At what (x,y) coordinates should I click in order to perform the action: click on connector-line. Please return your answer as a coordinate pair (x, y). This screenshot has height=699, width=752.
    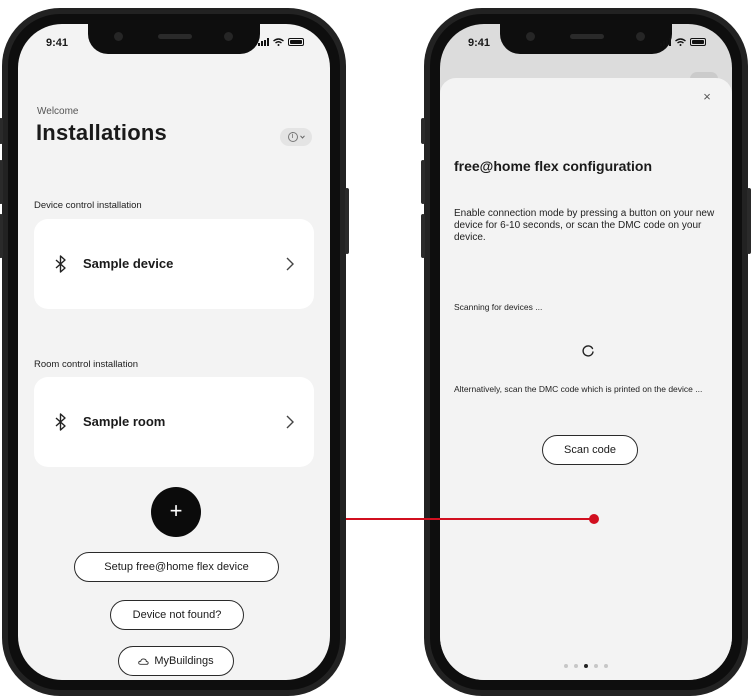
    Looking at the image, I should click on (470, 519).